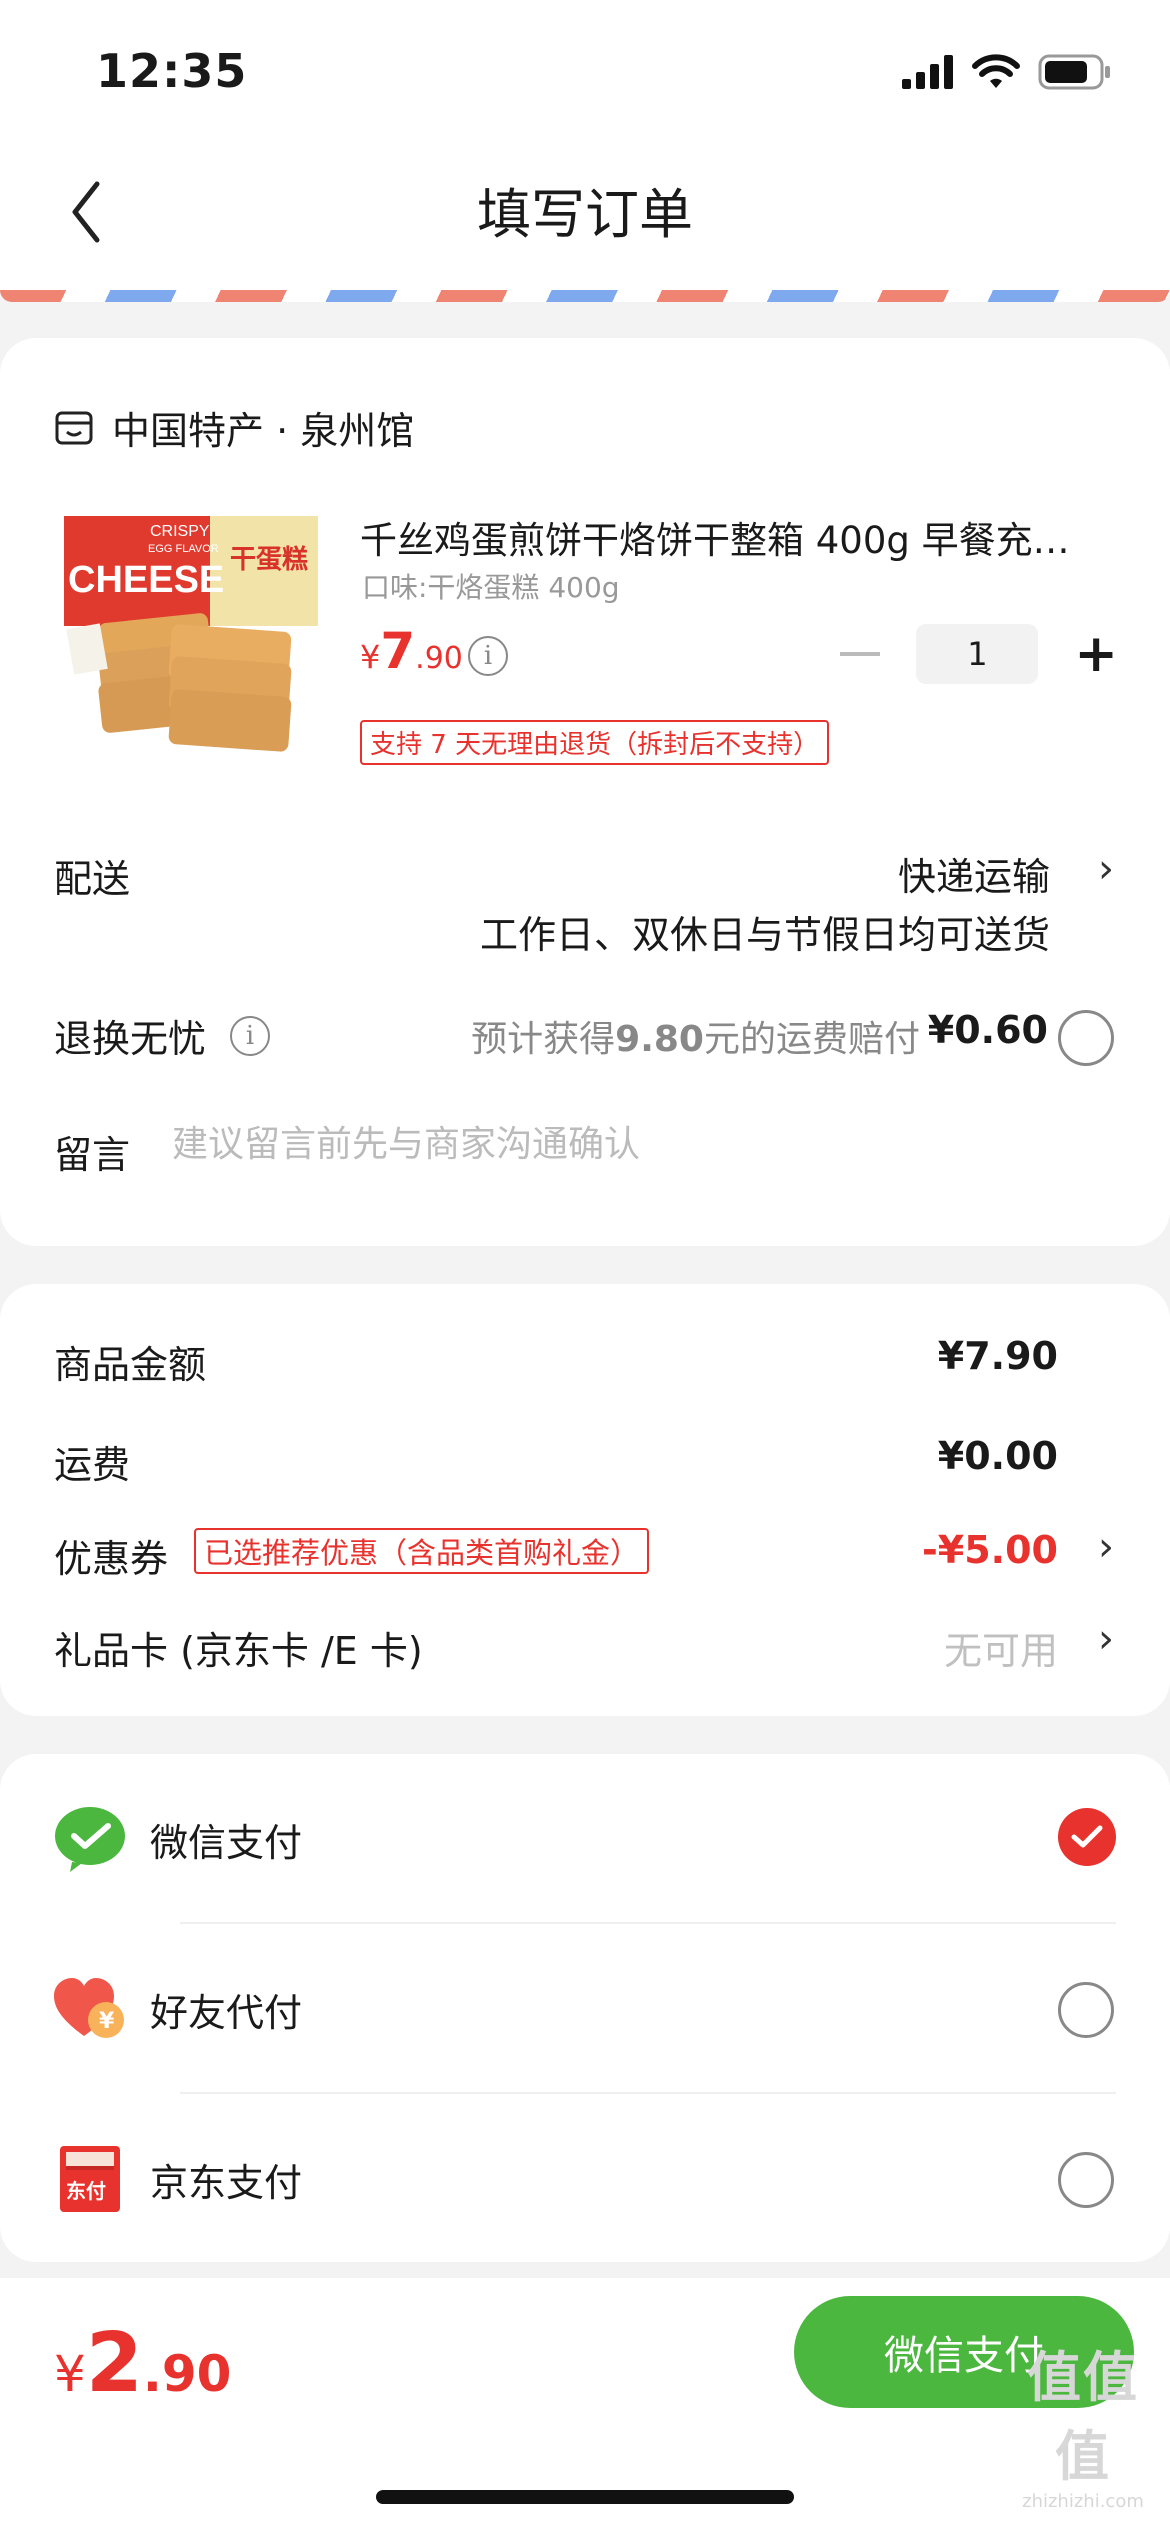 The height and width of the screenshot is (2532, 1170). I want to click on watermark: 值值值 zhizhizhi.com, so click(1083, 2422).